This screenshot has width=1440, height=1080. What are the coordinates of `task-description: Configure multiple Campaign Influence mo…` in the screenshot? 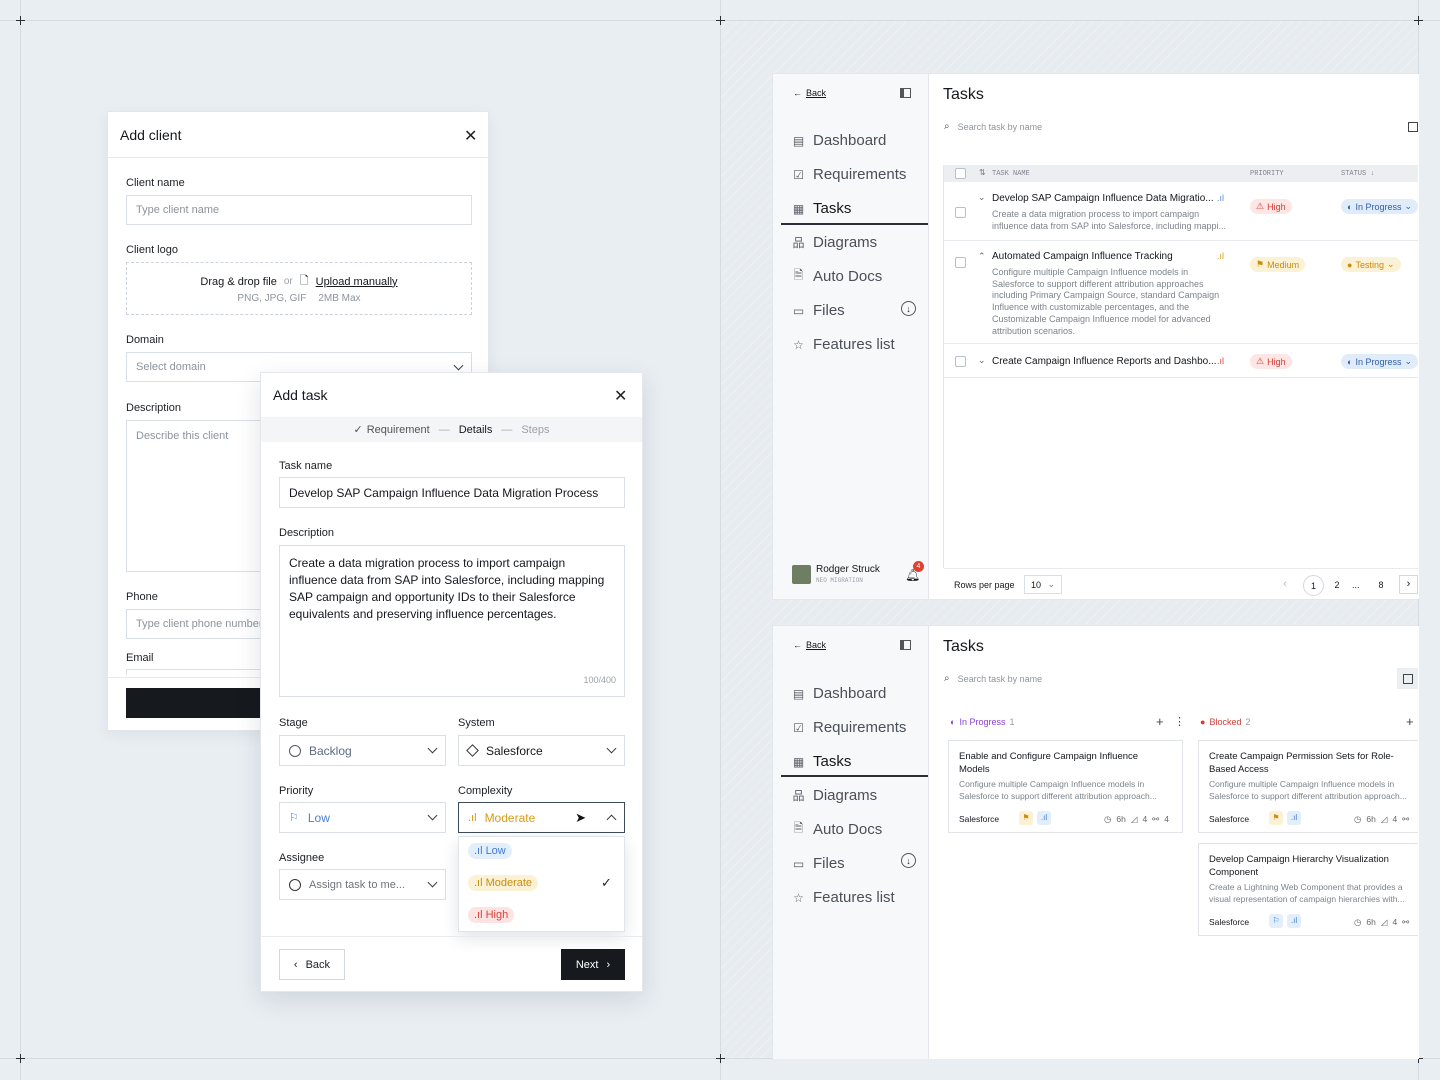 It's located at (1106, 301).